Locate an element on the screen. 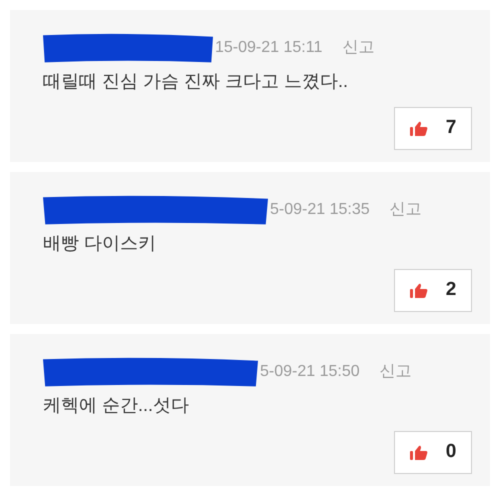 This screenshot has width=500, height=500. comment-text: 케헥에 순간...섯다 is located at coordinates (116, 405).